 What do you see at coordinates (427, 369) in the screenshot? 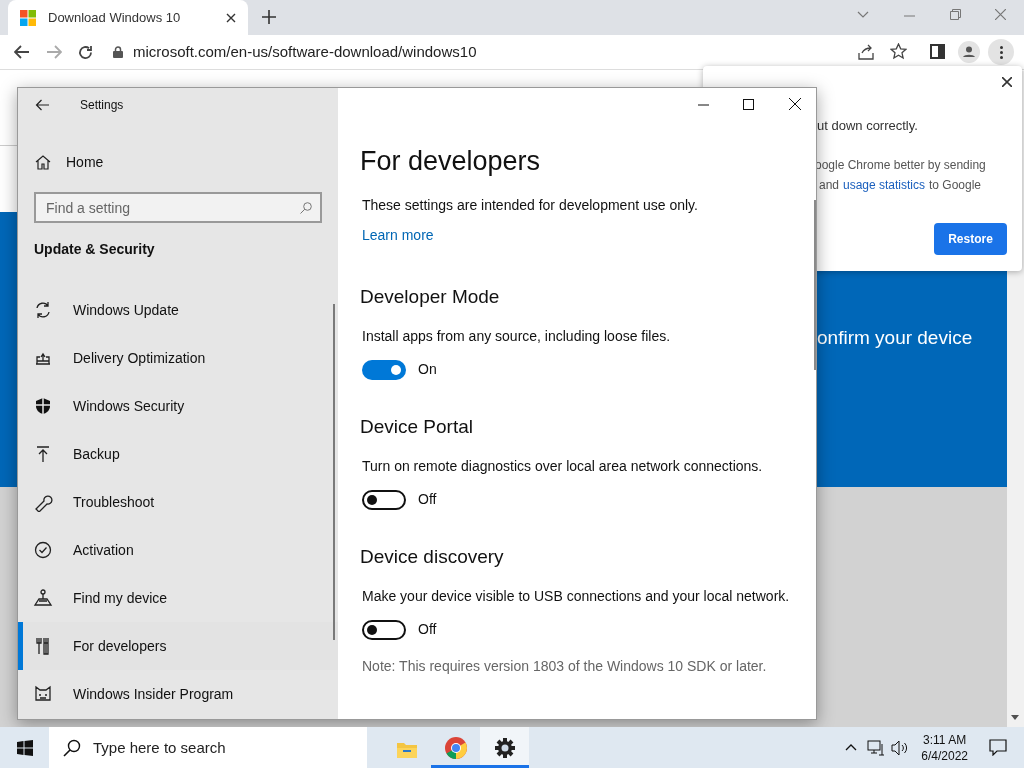
I see `toggle-label: On` at bounding box center [427, 369].